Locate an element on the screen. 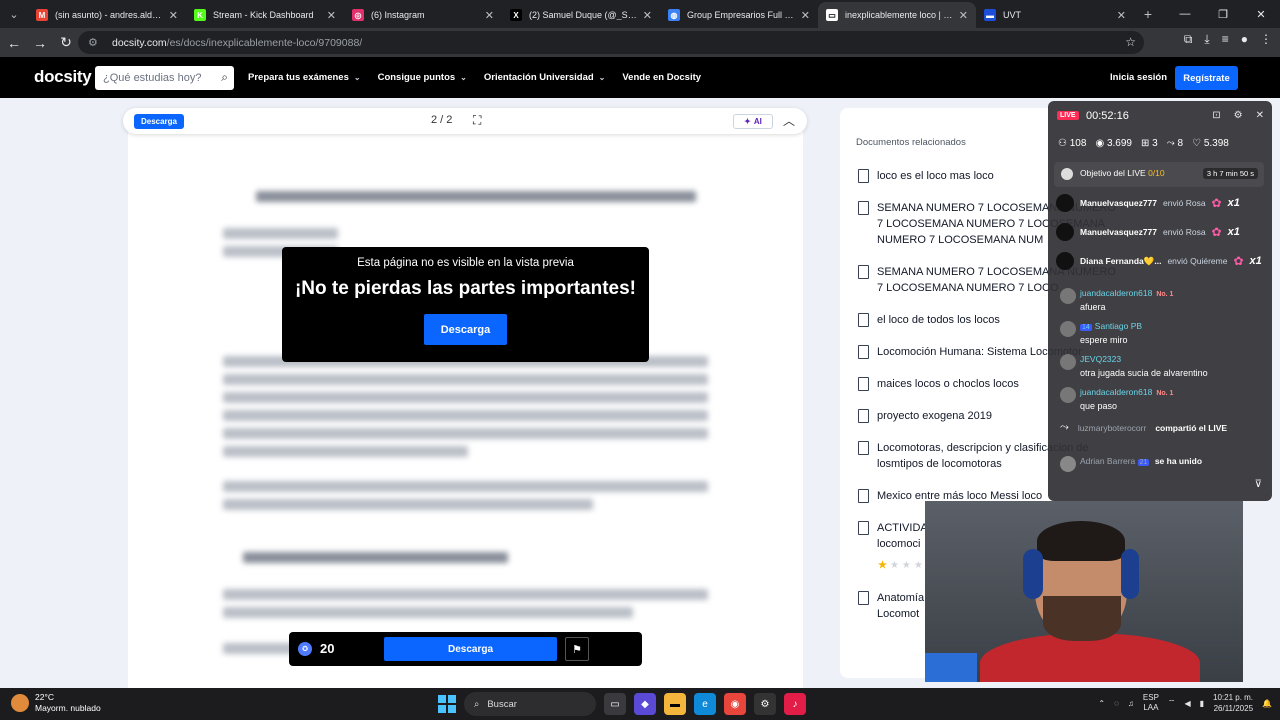 This screenshot has width=1280, height=720. browser-tab: ▬ UVT ✕ is located at coordinates (1055, 15).